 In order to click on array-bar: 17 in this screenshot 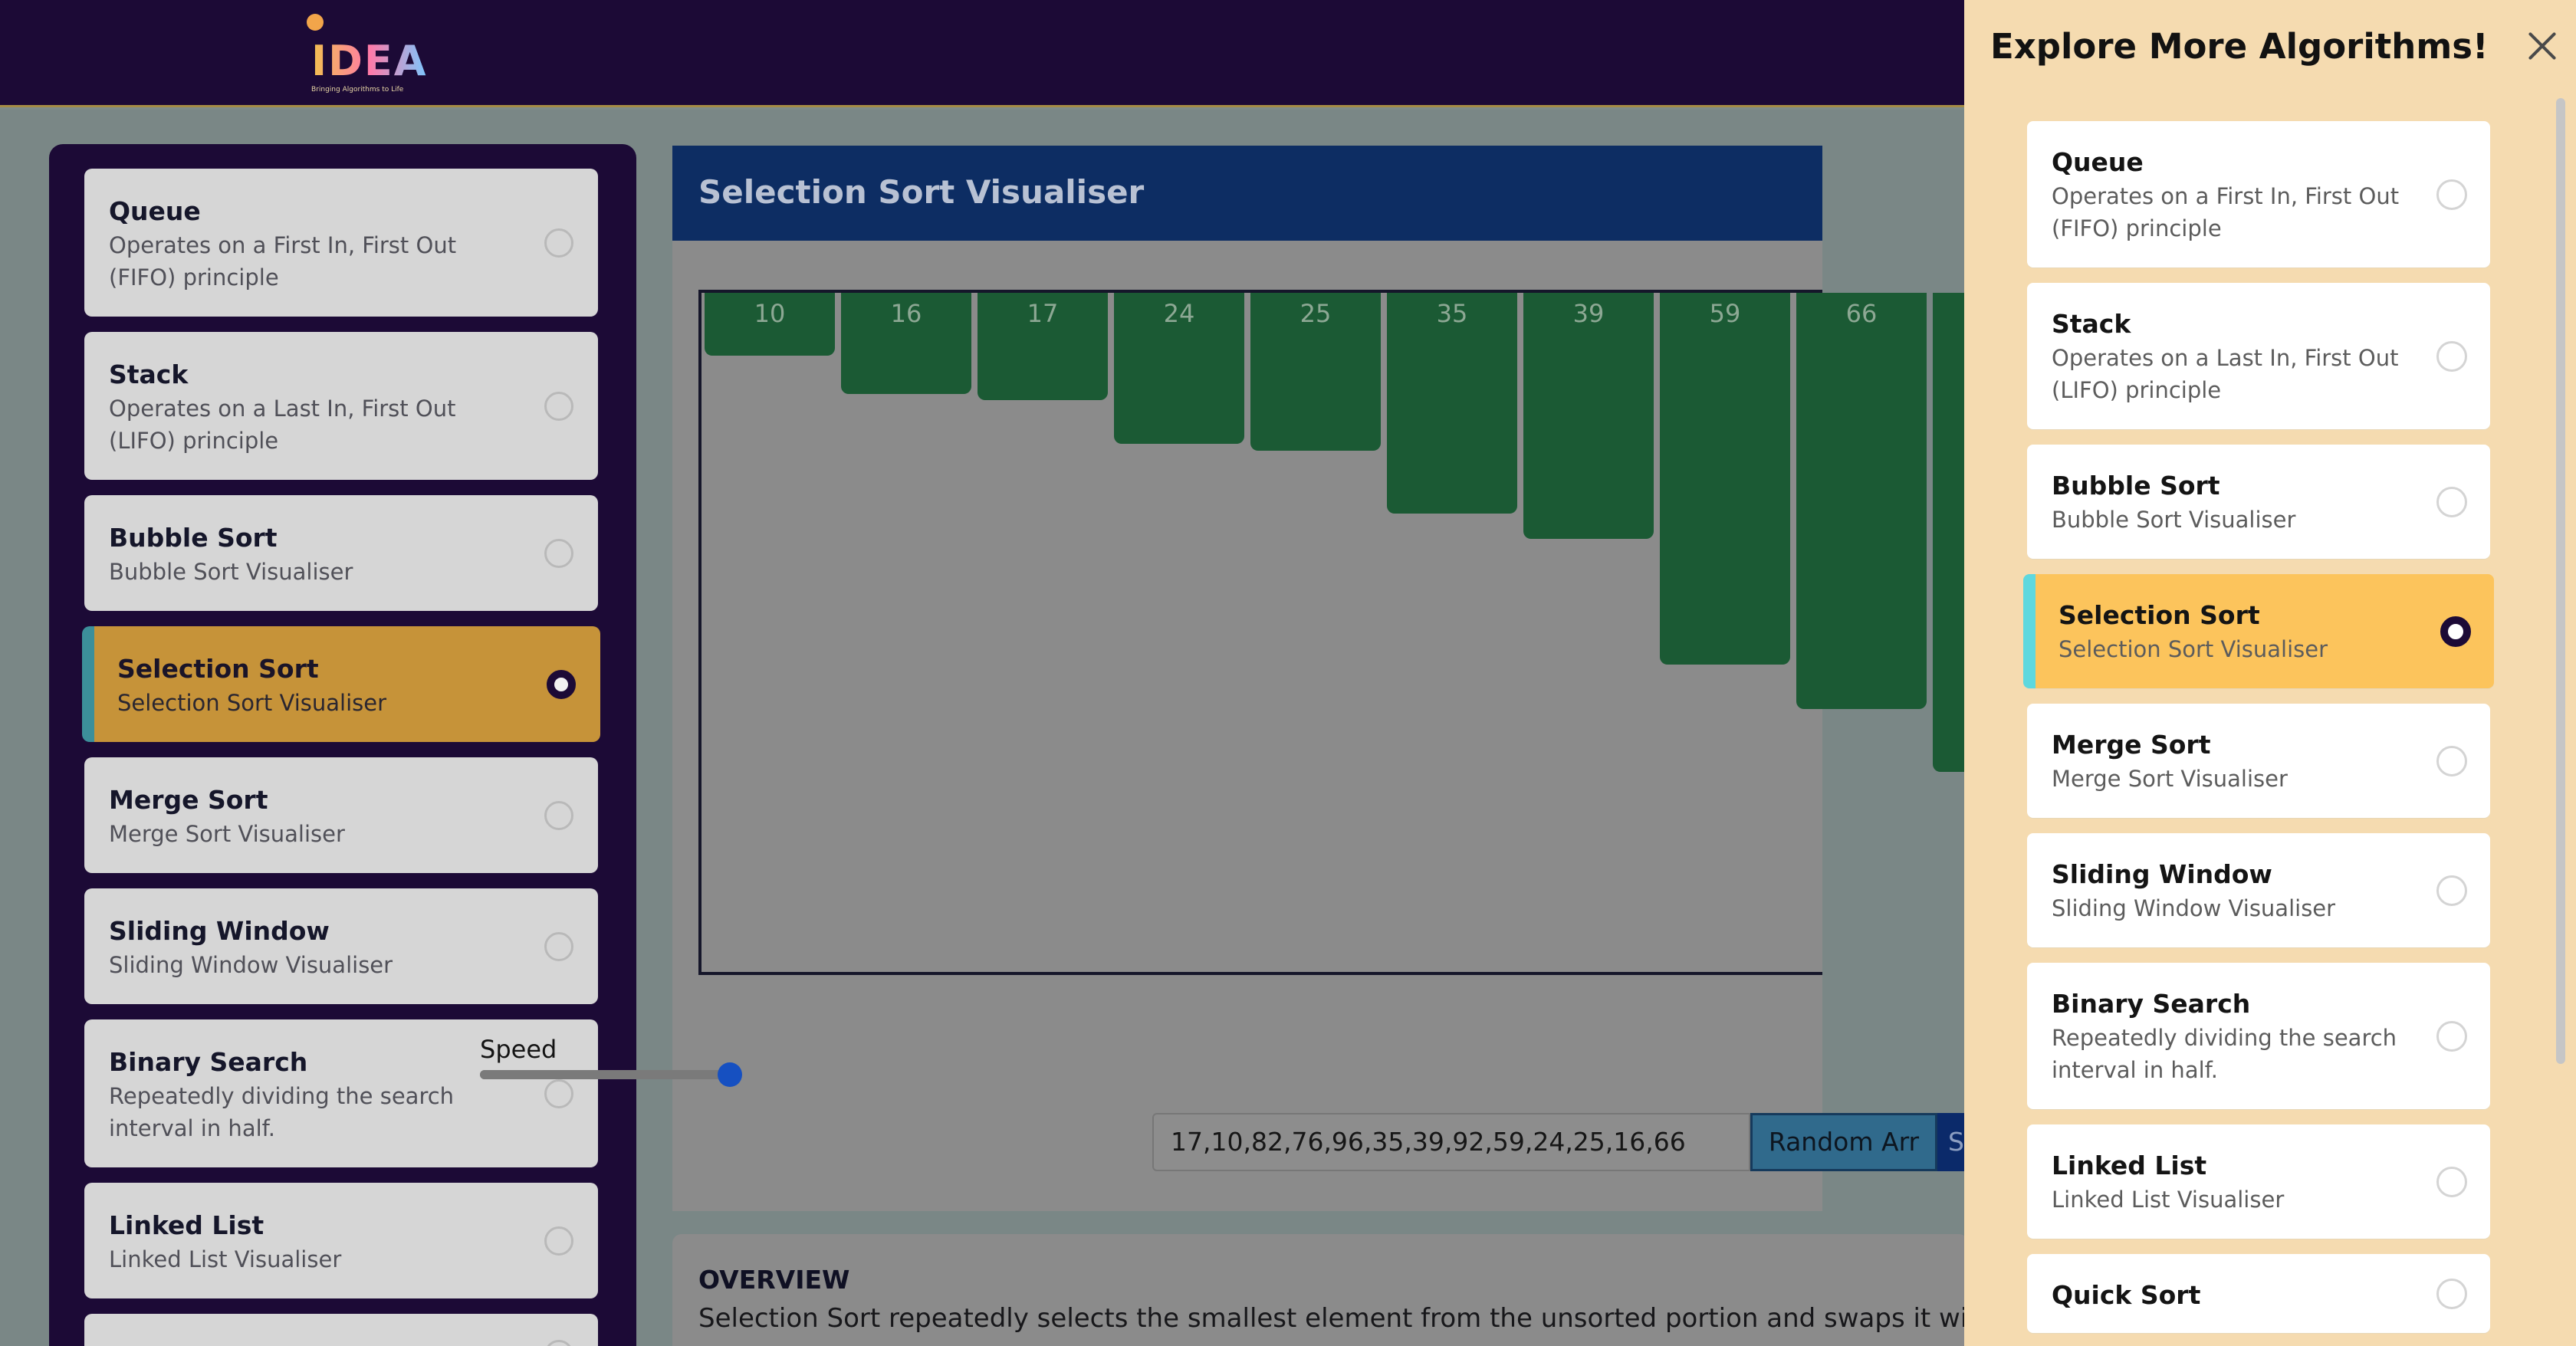, I will do `click(1043, 346)`.